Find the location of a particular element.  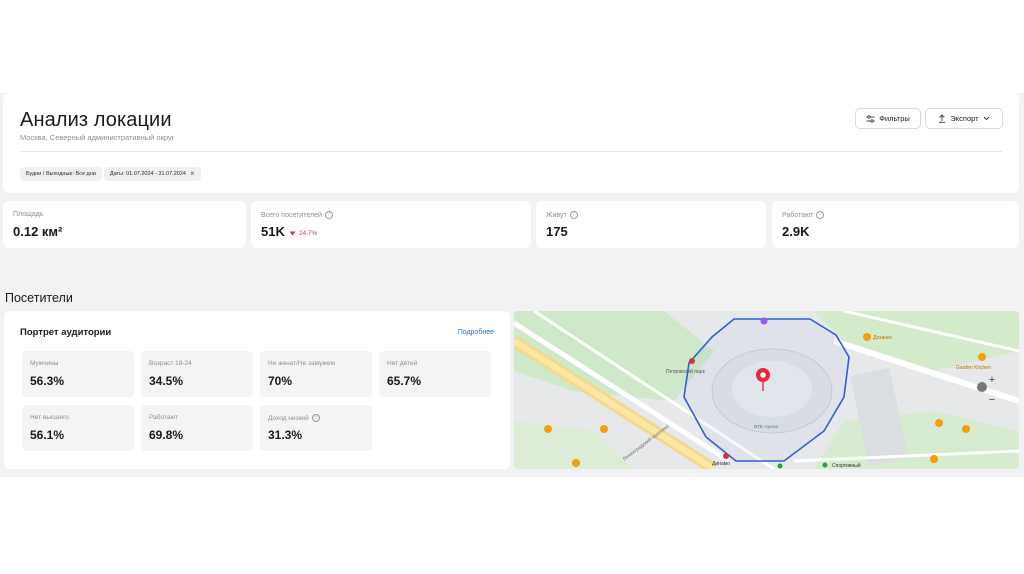

stat-card-workers: Работают? 2.9K is located at coordinates (895, 224).